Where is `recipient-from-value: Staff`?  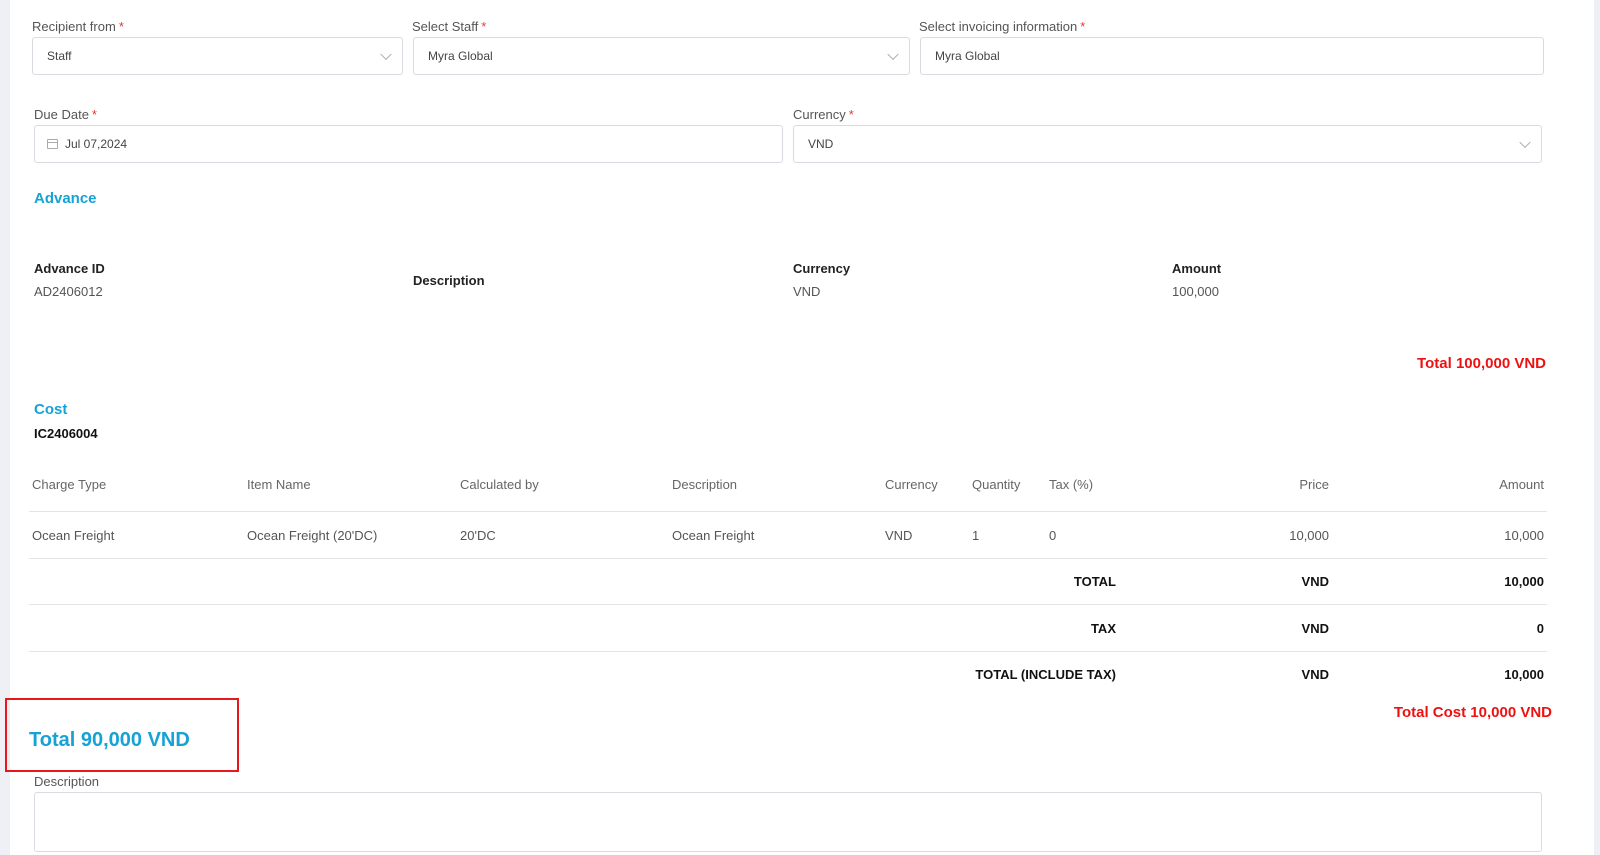 recipient-from-value: Staff is located at coordinates (59, 56).